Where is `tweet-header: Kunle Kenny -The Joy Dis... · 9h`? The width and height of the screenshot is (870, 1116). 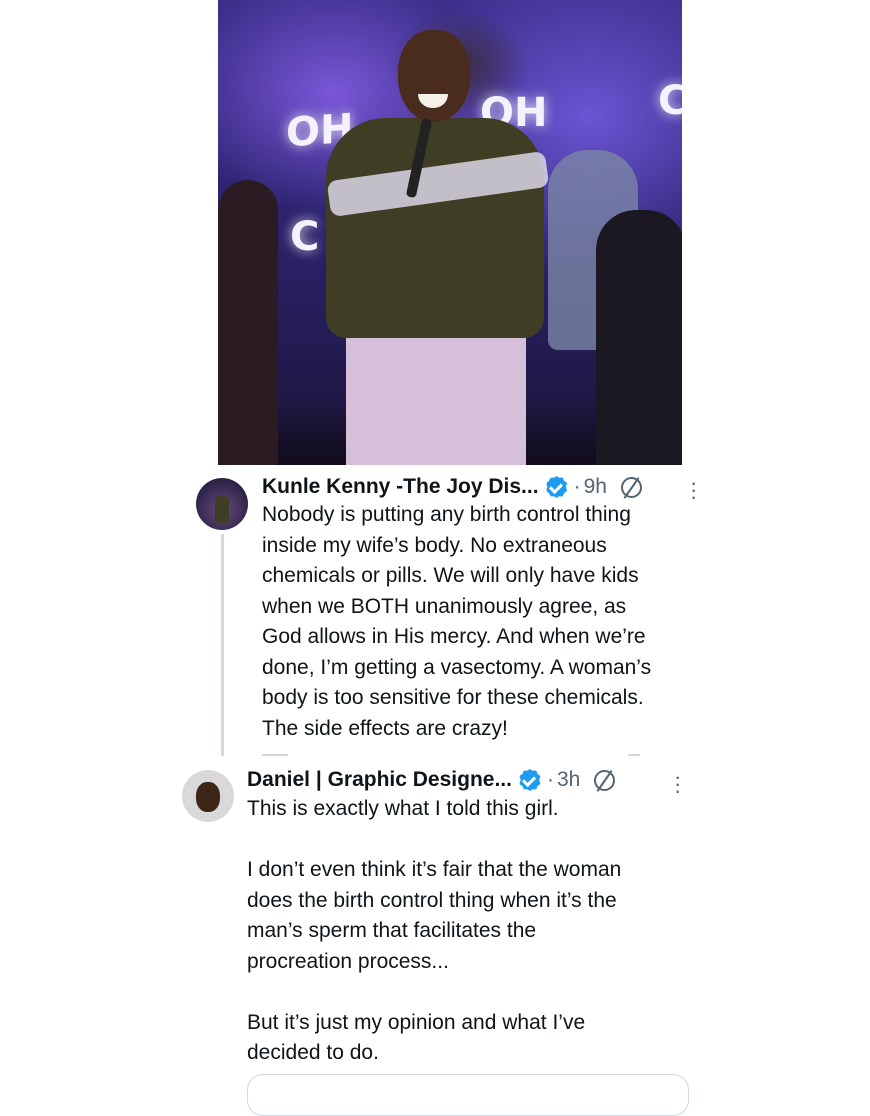
tweet-header: Kunle Kenny -The Joy Dis... · 9h is located at coordinates (452, 487).